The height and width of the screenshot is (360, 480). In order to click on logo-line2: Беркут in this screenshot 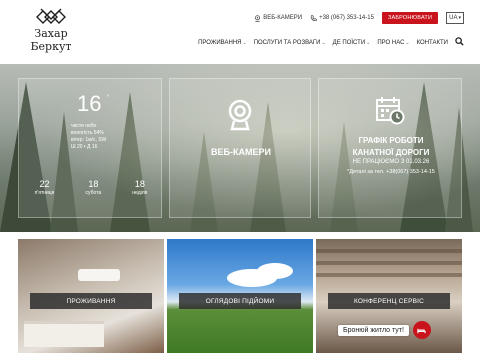, I will do `click(51, 46)`.